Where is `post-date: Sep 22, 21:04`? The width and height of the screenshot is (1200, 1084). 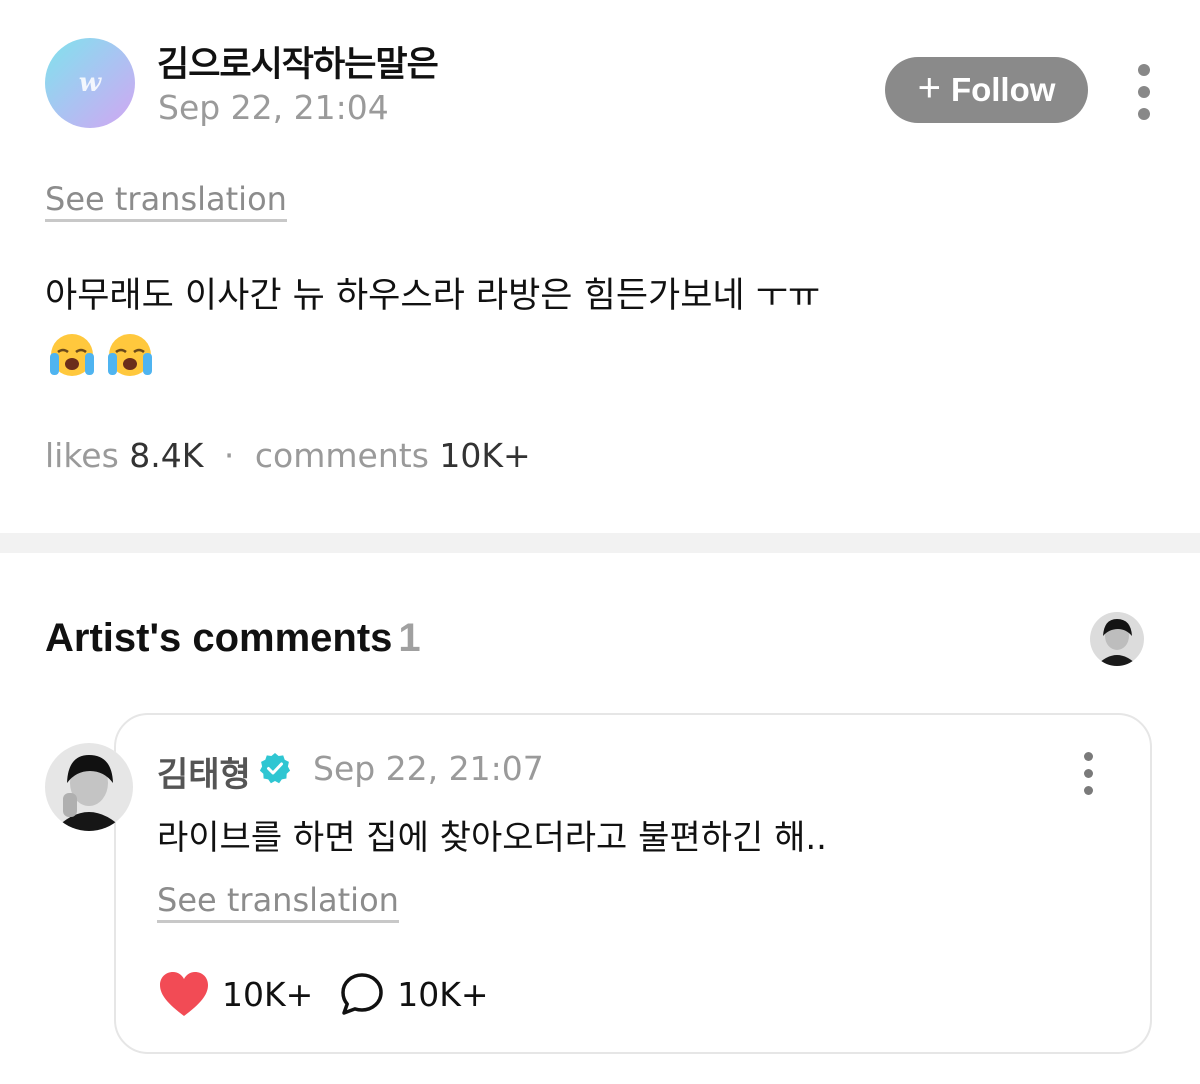 post-date: Sep 22, 21:04 is located at coordinates (273, 107).